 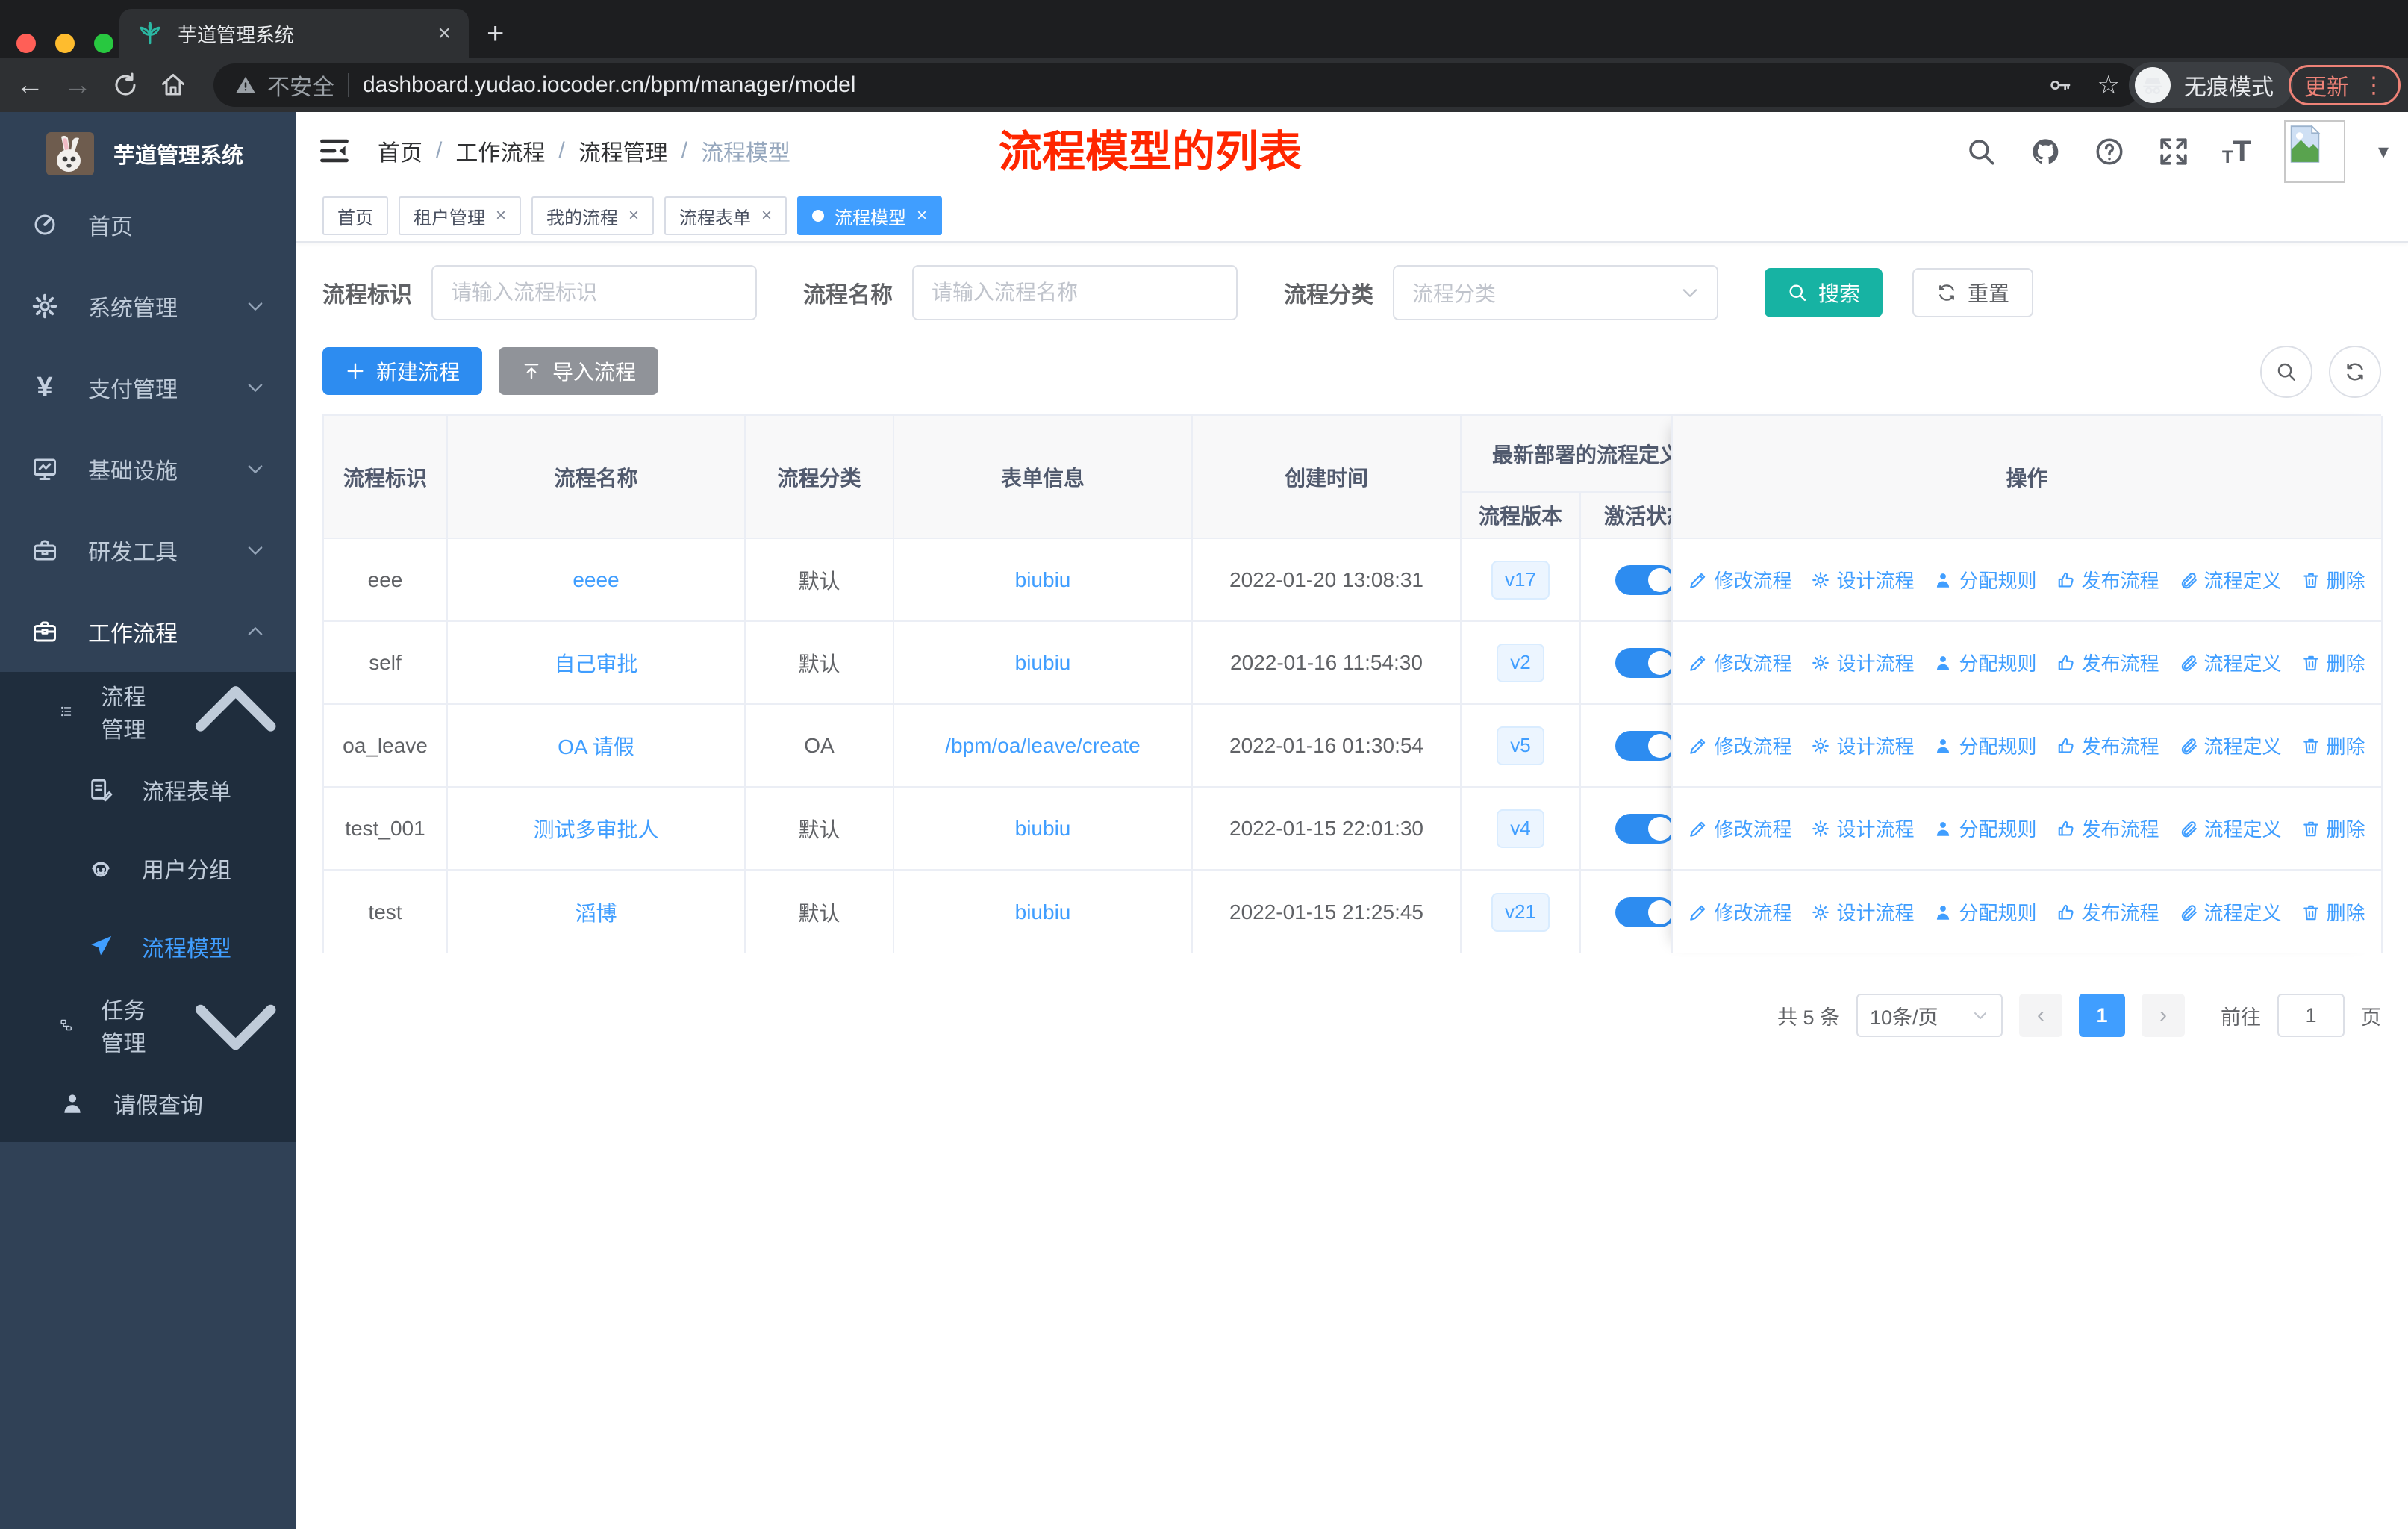 I want to click on process-name-link: 测试多审批人, so click(x=595, y=829).